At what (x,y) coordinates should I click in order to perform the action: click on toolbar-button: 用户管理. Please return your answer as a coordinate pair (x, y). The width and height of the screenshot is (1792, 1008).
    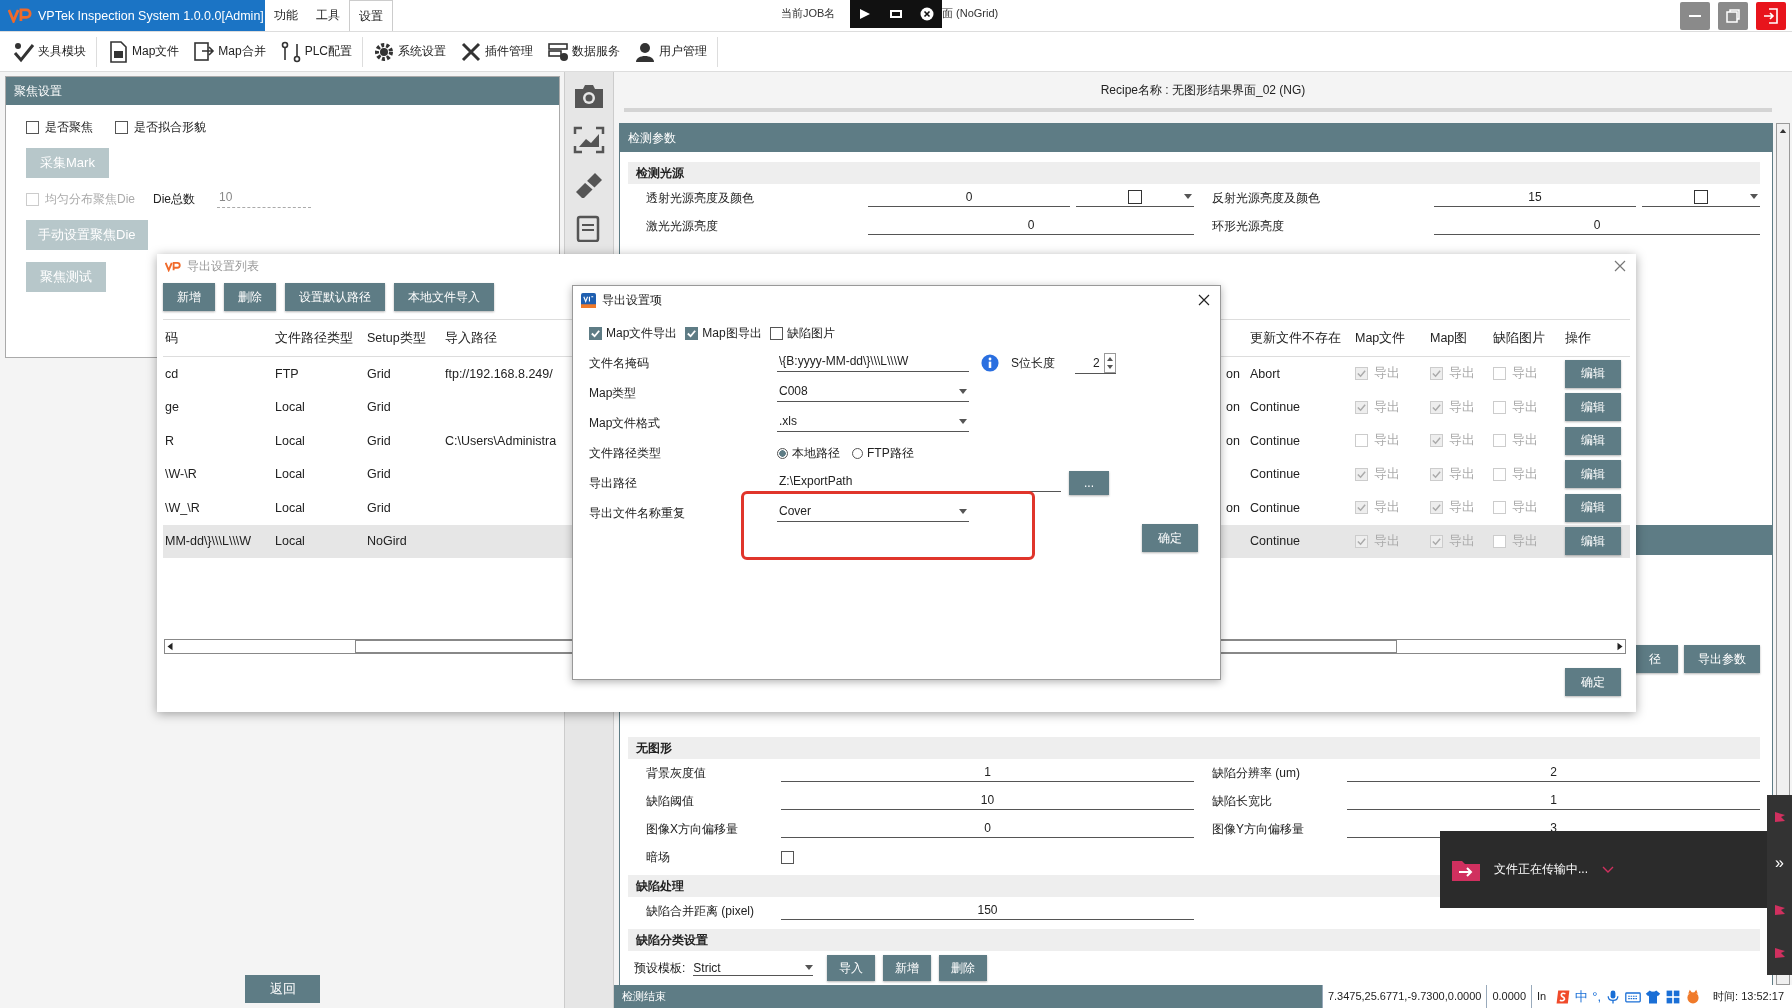
    Looking at the image, I should click on (671, 51).